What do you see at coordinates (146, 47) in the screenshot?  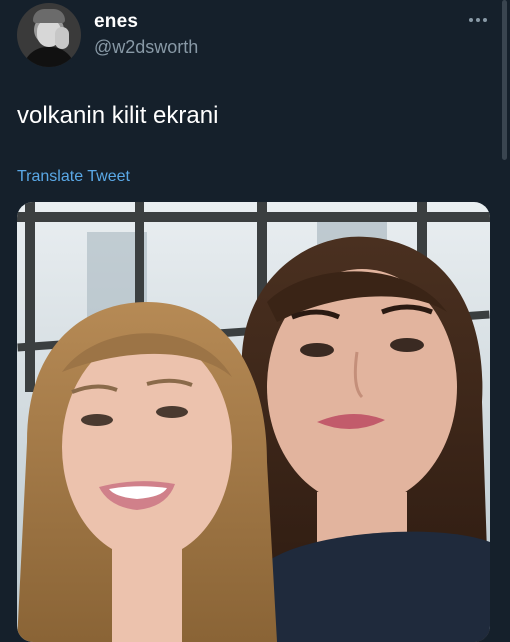 I see `user-handle: @w2dsworth` at bounding box center [146, 47].